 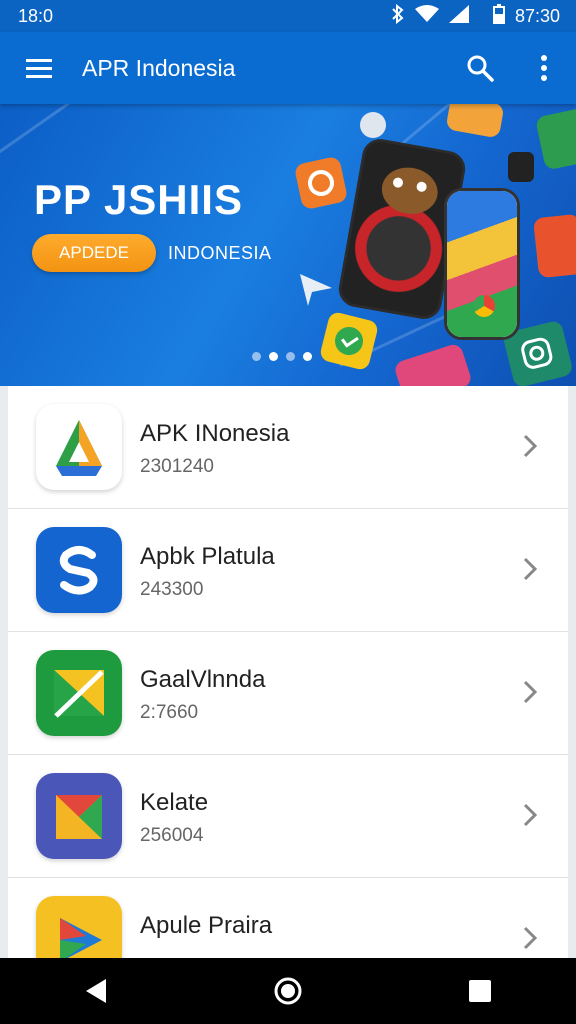 I want to click on more-options-button, so click(x=544, y=68).